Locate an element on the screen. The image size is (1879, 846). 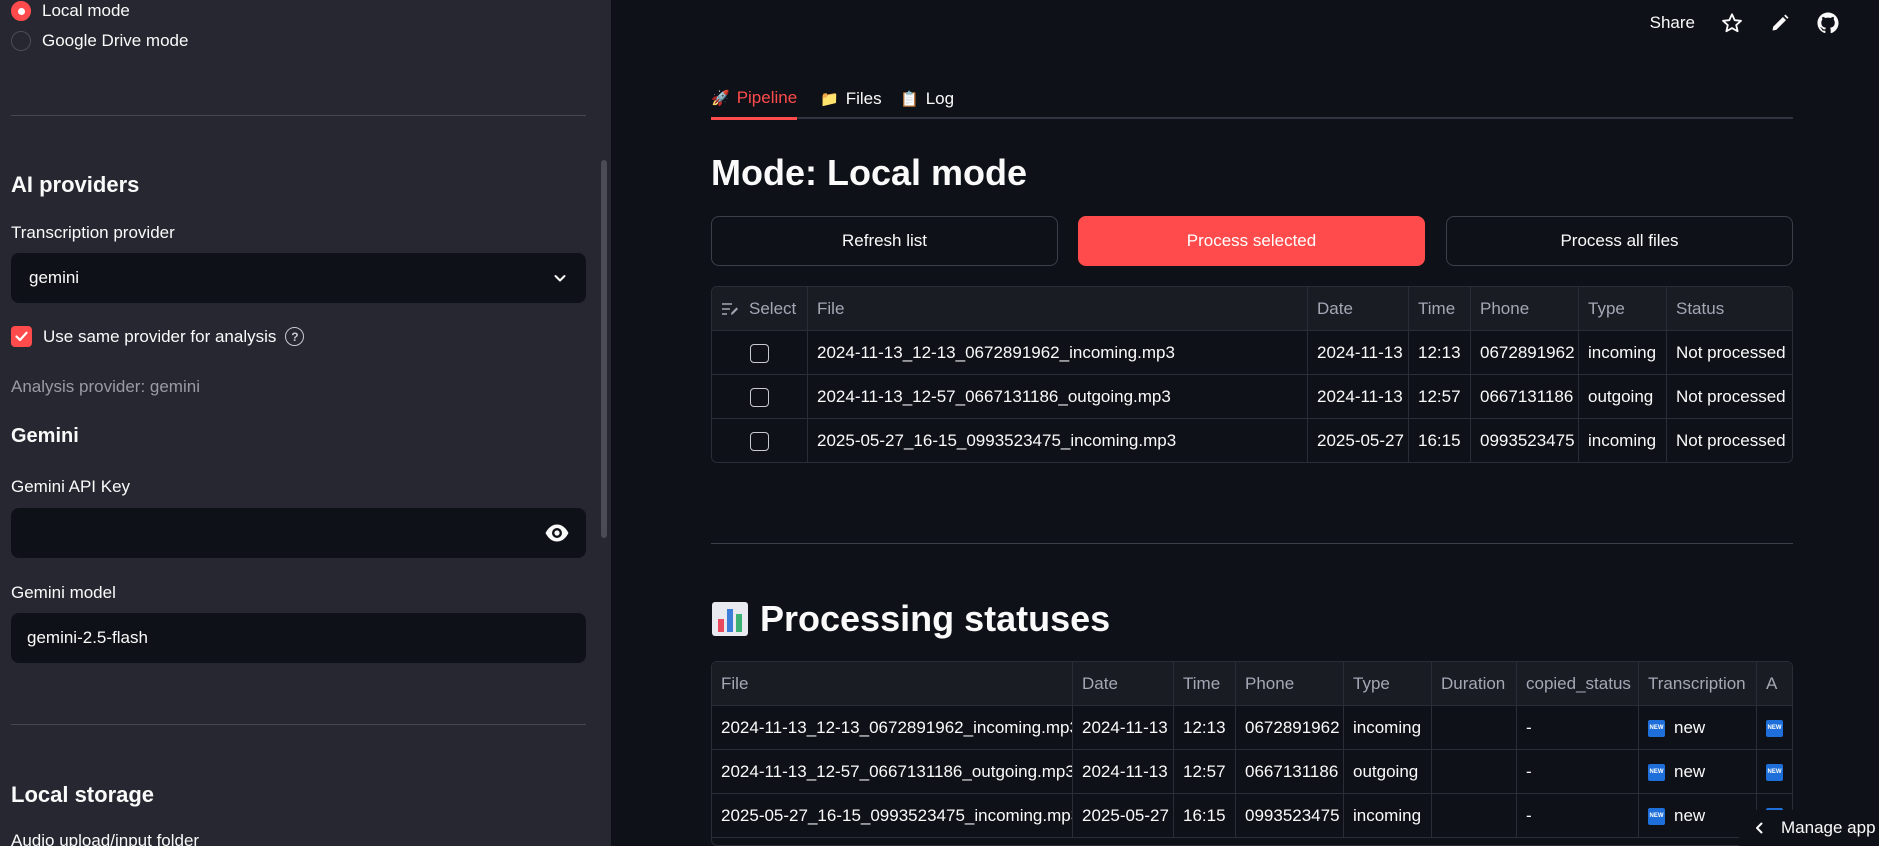
gemini-api-key-input is located at coordinates (285, 533).